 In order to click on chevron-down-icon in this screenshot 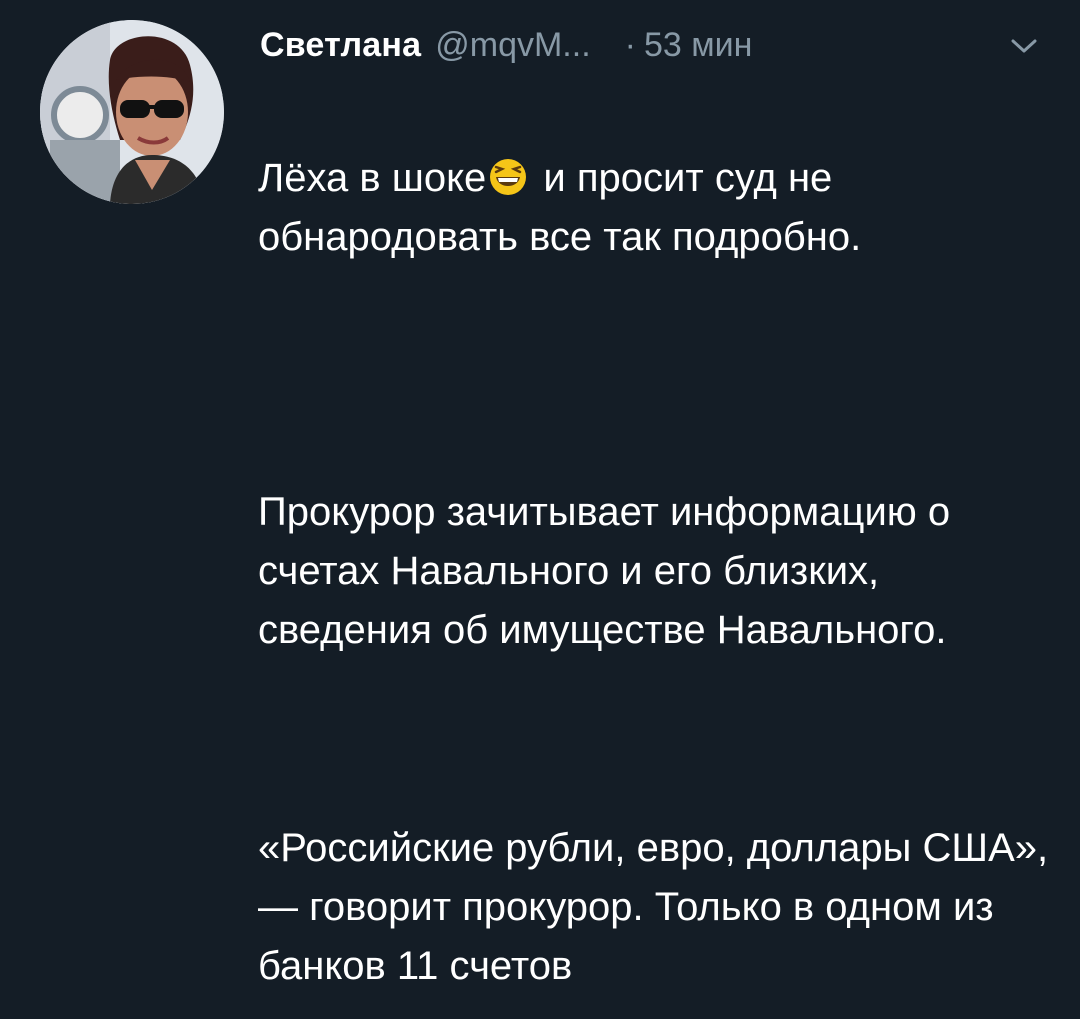, I will do `click(1024, 47)`.